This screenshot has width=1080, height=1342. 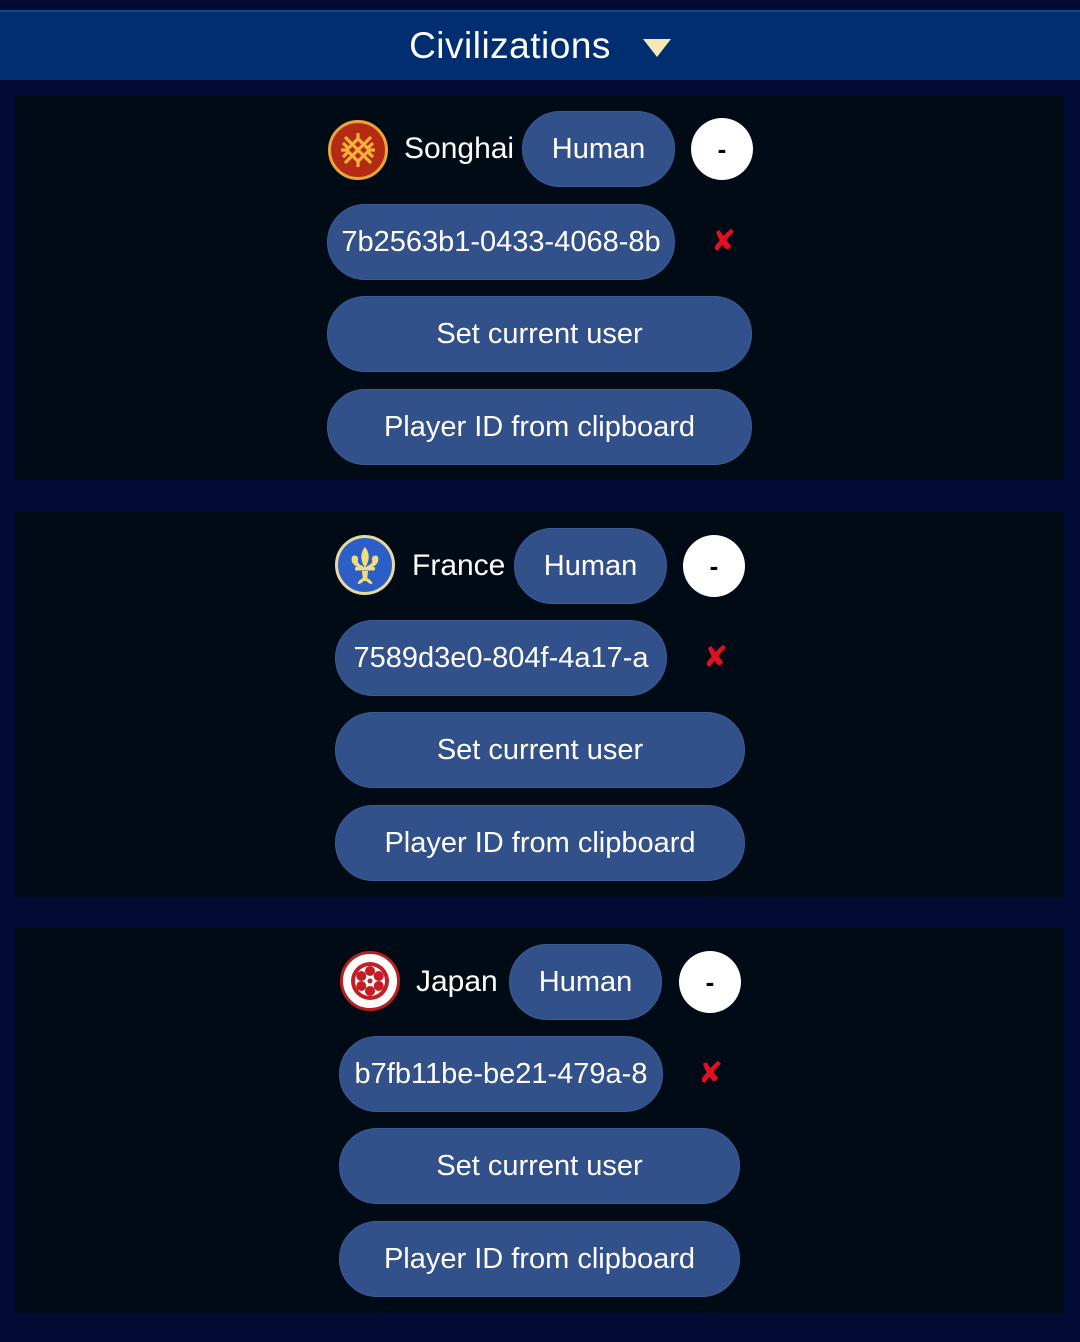 What do you see at coordinates (365, 565) in the screenshot?
I see `fleur-de-lis-icon` at bounding box center [365, 565].